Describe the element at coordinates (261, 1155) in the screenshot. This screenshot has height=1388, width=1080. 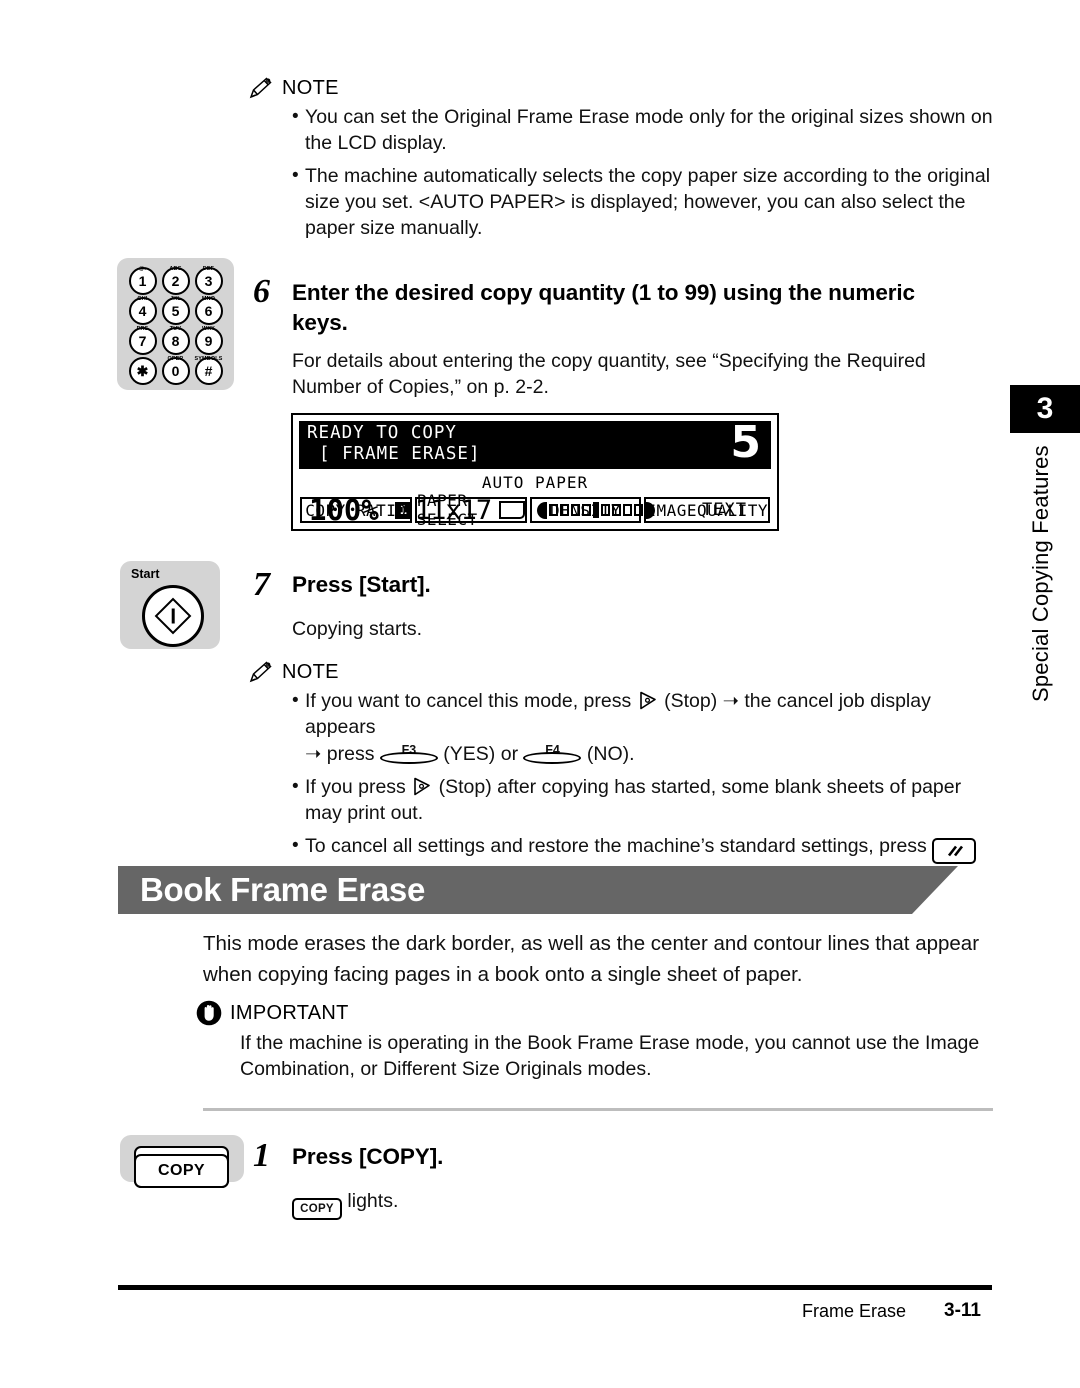
I see `step-1-number: 1` at that location.